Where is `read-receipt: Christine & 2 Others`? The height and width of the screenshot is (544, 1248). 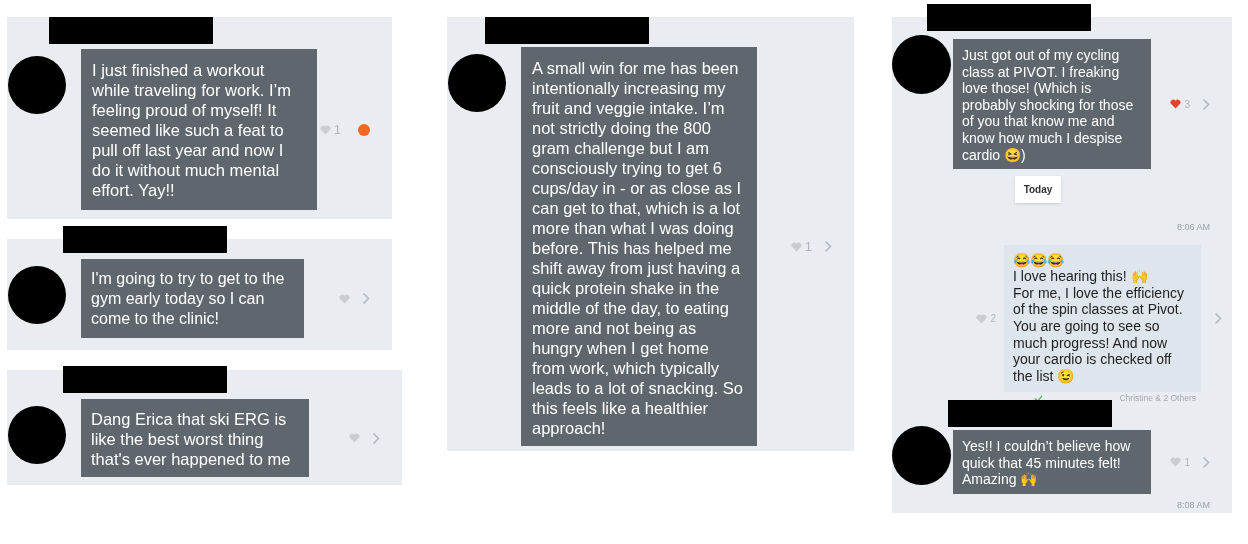 read-receipt: Christine & 2 Others is located at coordinates (1157, 399).